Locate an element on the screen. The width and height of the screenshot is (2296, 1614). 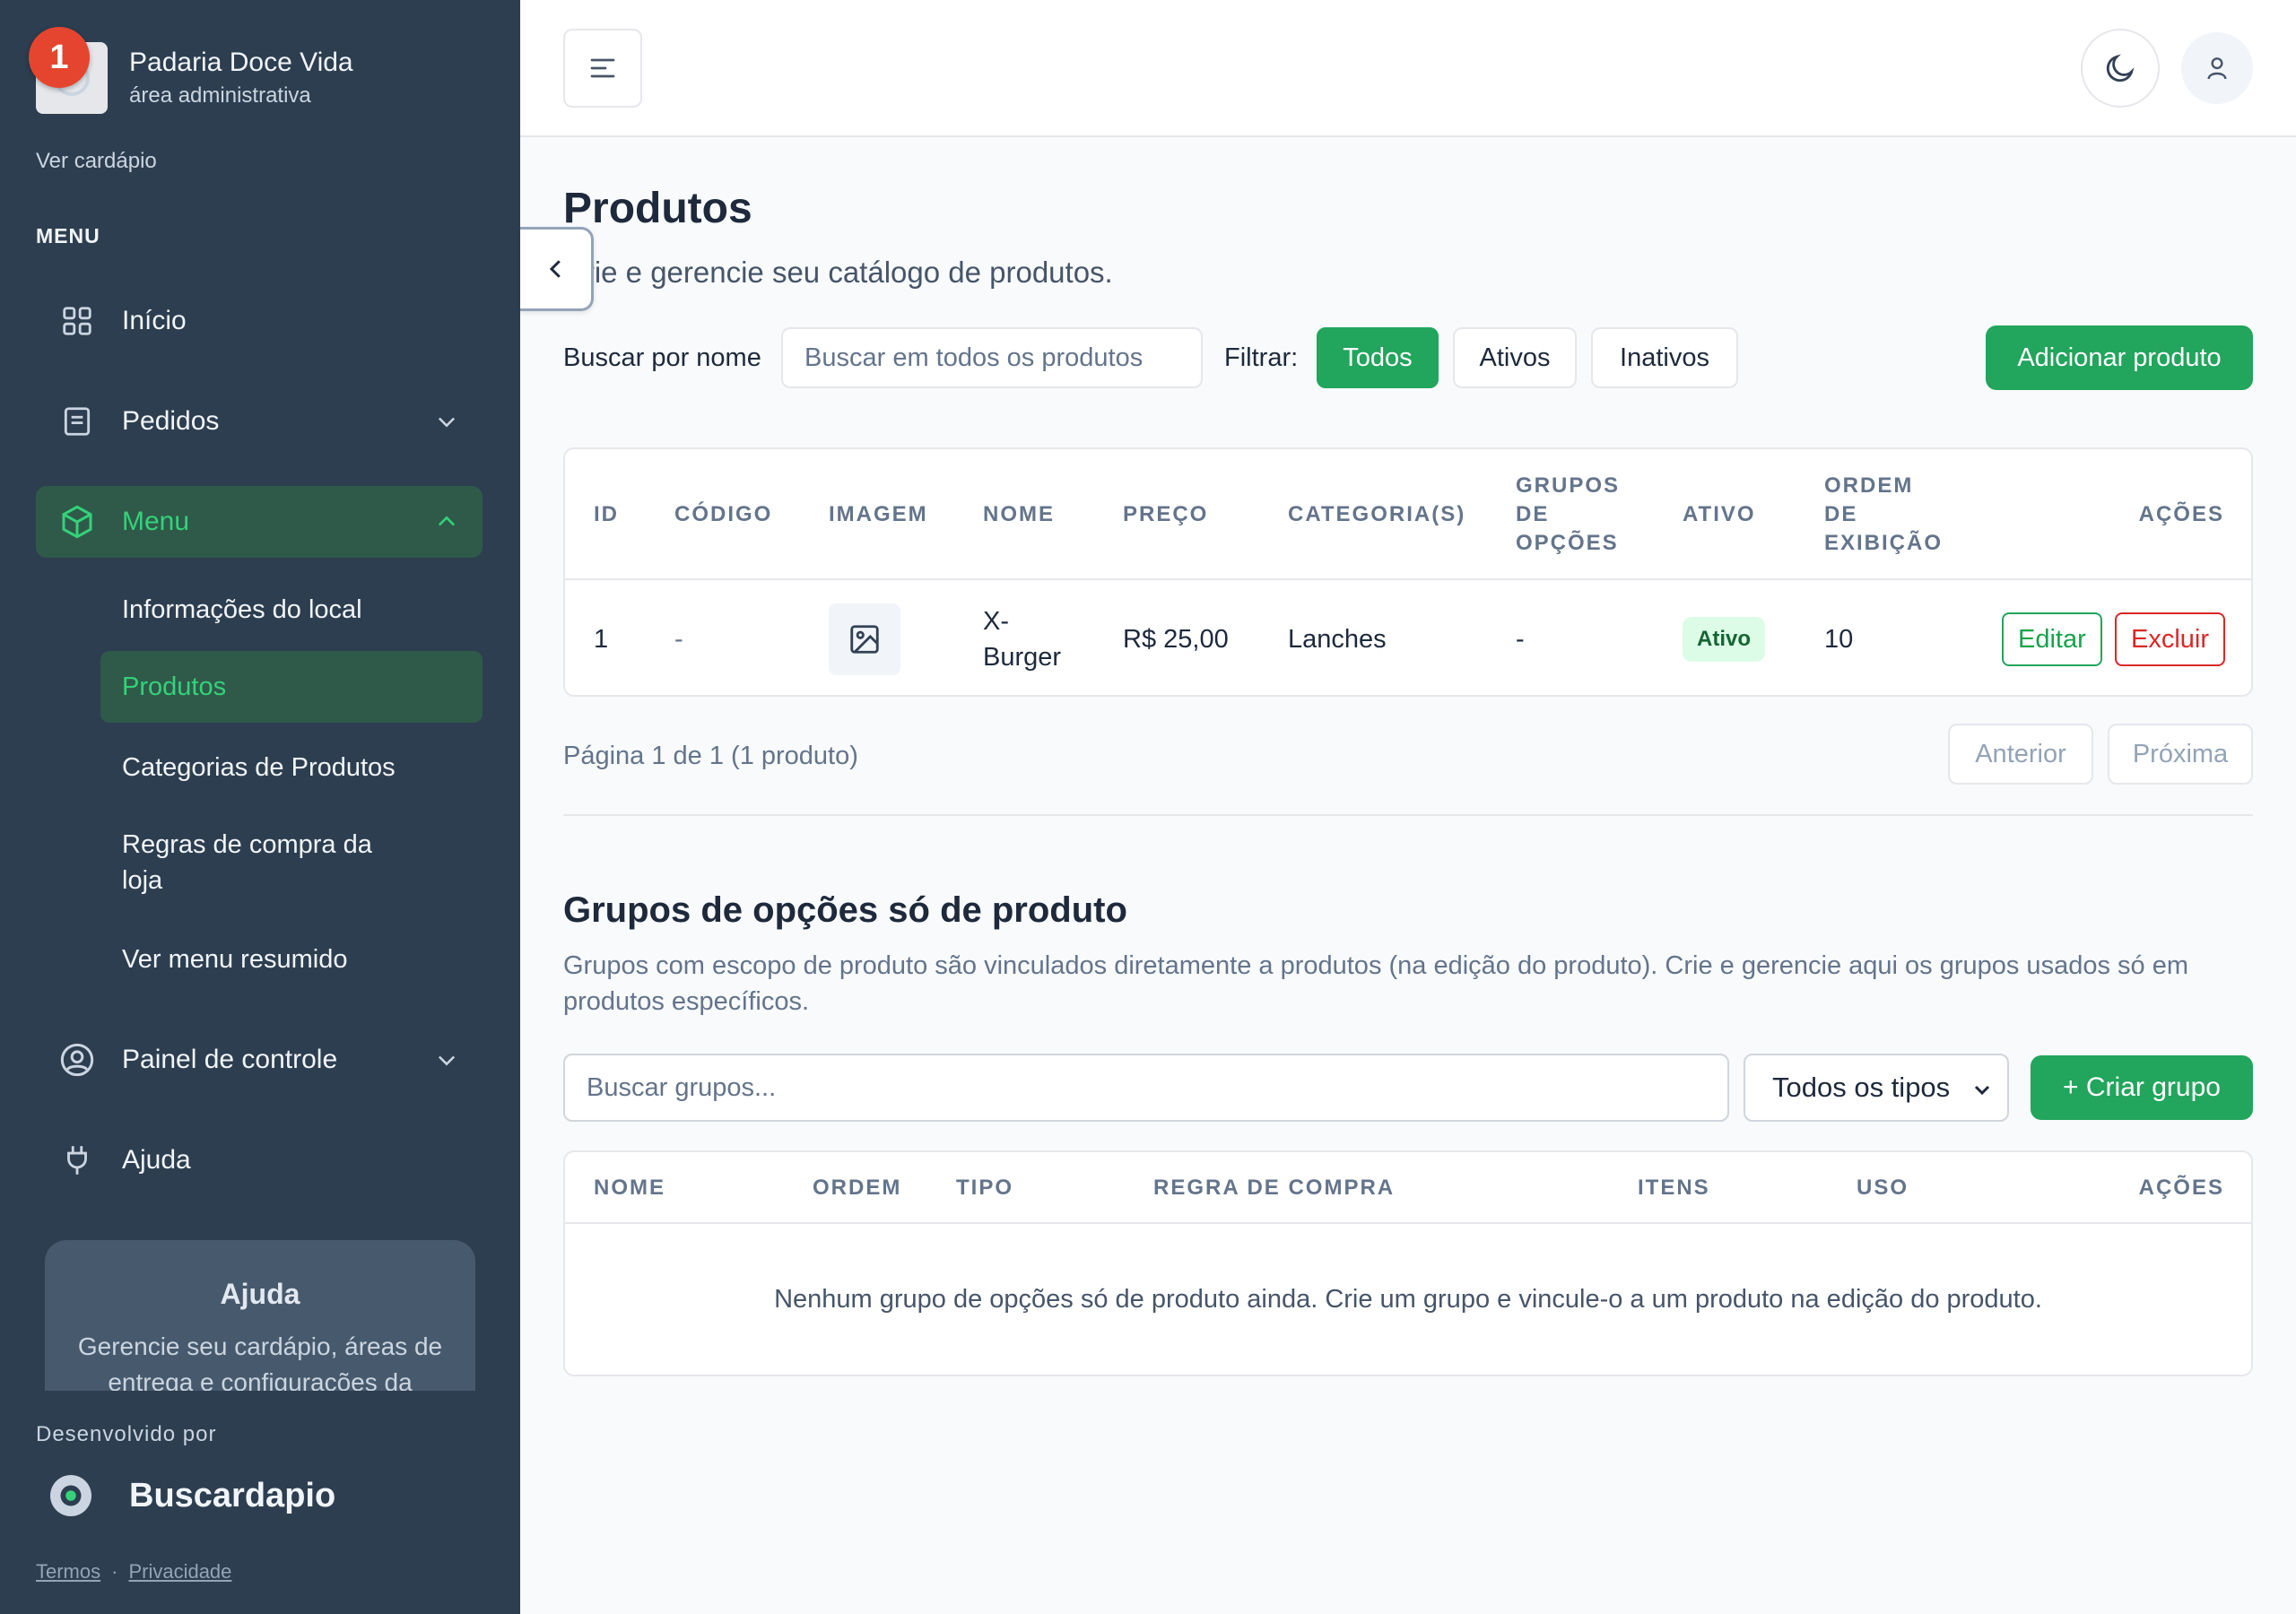
previous-page-button: Anterior is located at coordinates (2020, 754).